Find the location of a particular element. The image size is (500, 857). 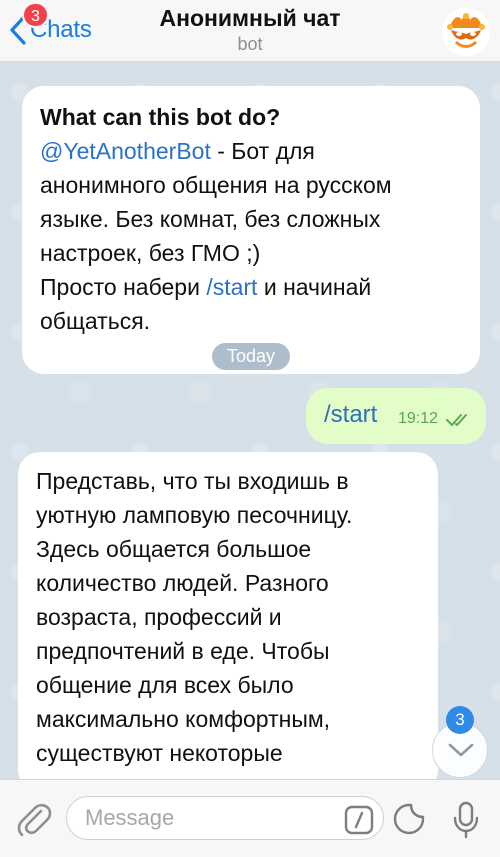

scroll-unread-badge: 3 is located at coordinates (460, 720).